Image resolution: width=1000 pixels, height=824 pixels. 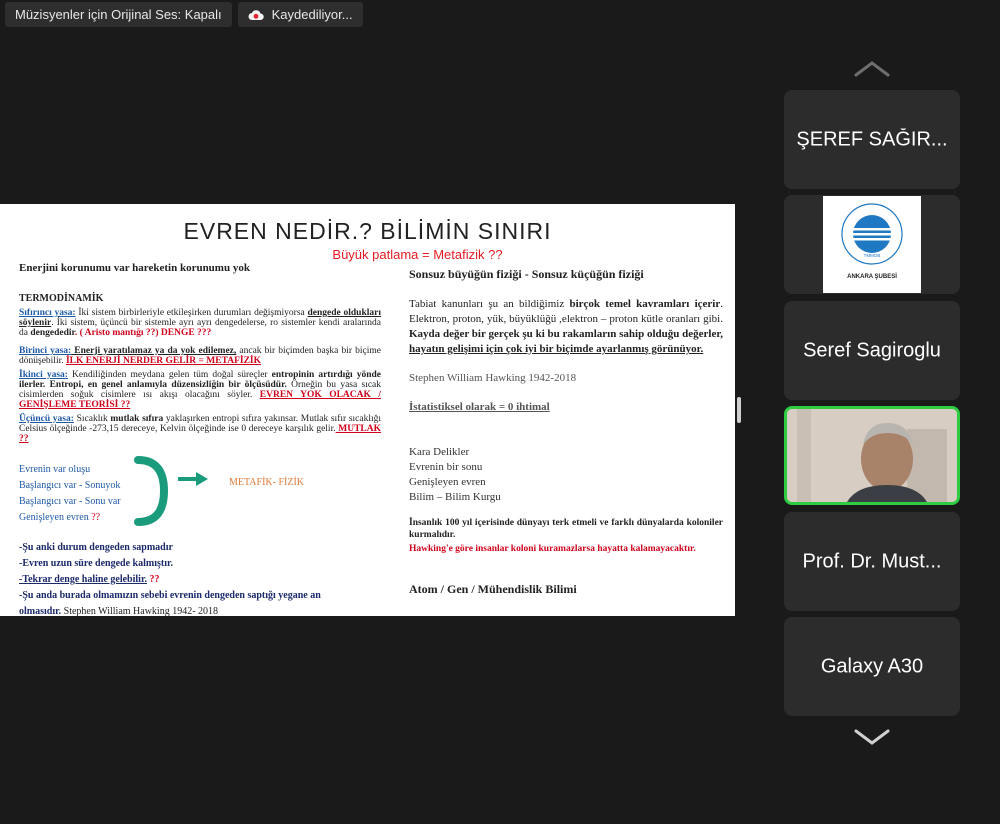 I want to click on p1-bold: birçok temel kavramları içerir, so click(x=645, y=304).